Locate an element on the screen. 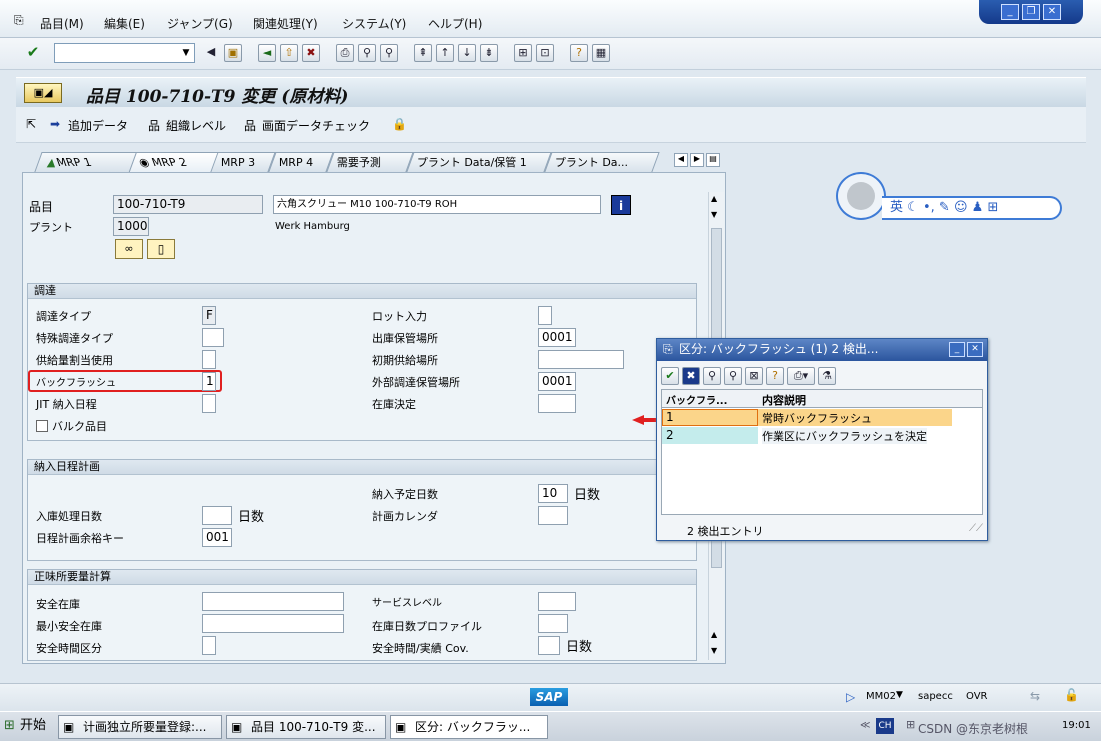 The height and width of the screenshot is (741, 1101). moon-icon: ☾ is located at coordinates (913, 207).